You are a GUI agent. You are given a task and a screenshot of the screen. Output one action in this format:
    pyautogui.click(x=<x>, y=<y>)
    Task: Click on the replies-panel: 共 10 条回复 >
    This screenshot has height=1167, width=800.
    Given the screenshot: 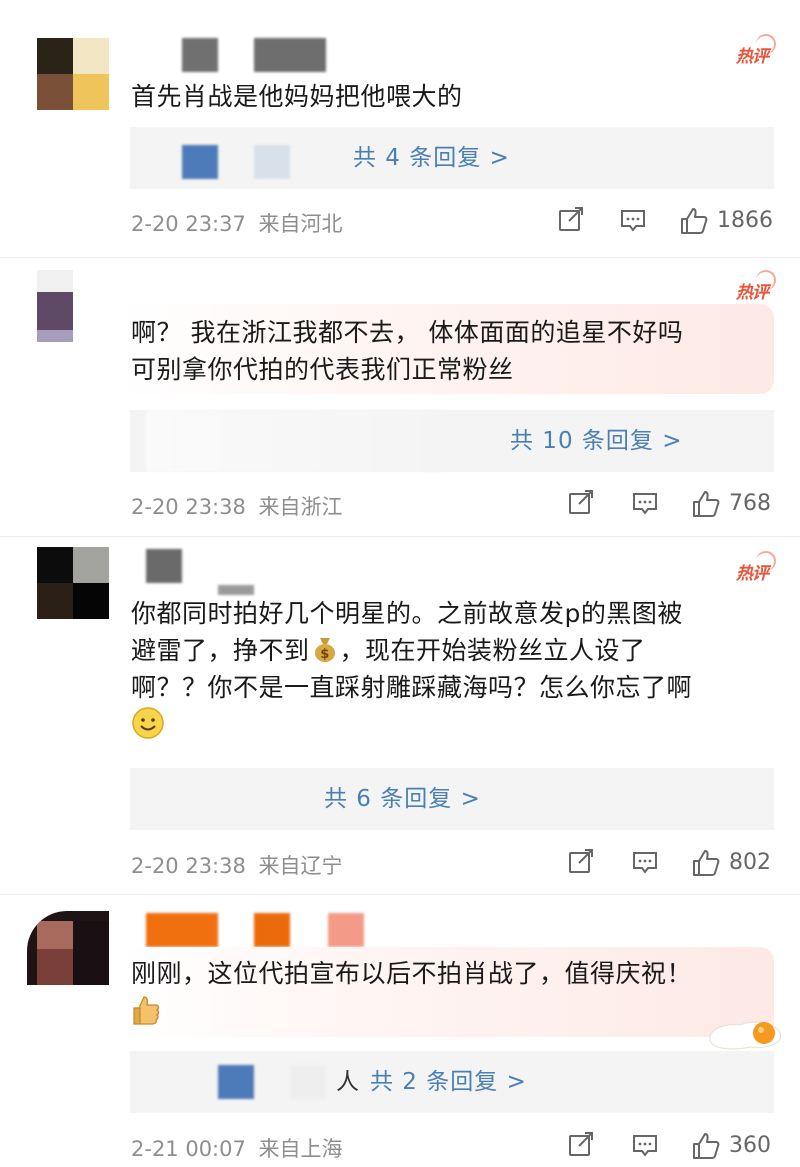 What is the action you would take?
    pyautogui.click(x=452, y=441)
    